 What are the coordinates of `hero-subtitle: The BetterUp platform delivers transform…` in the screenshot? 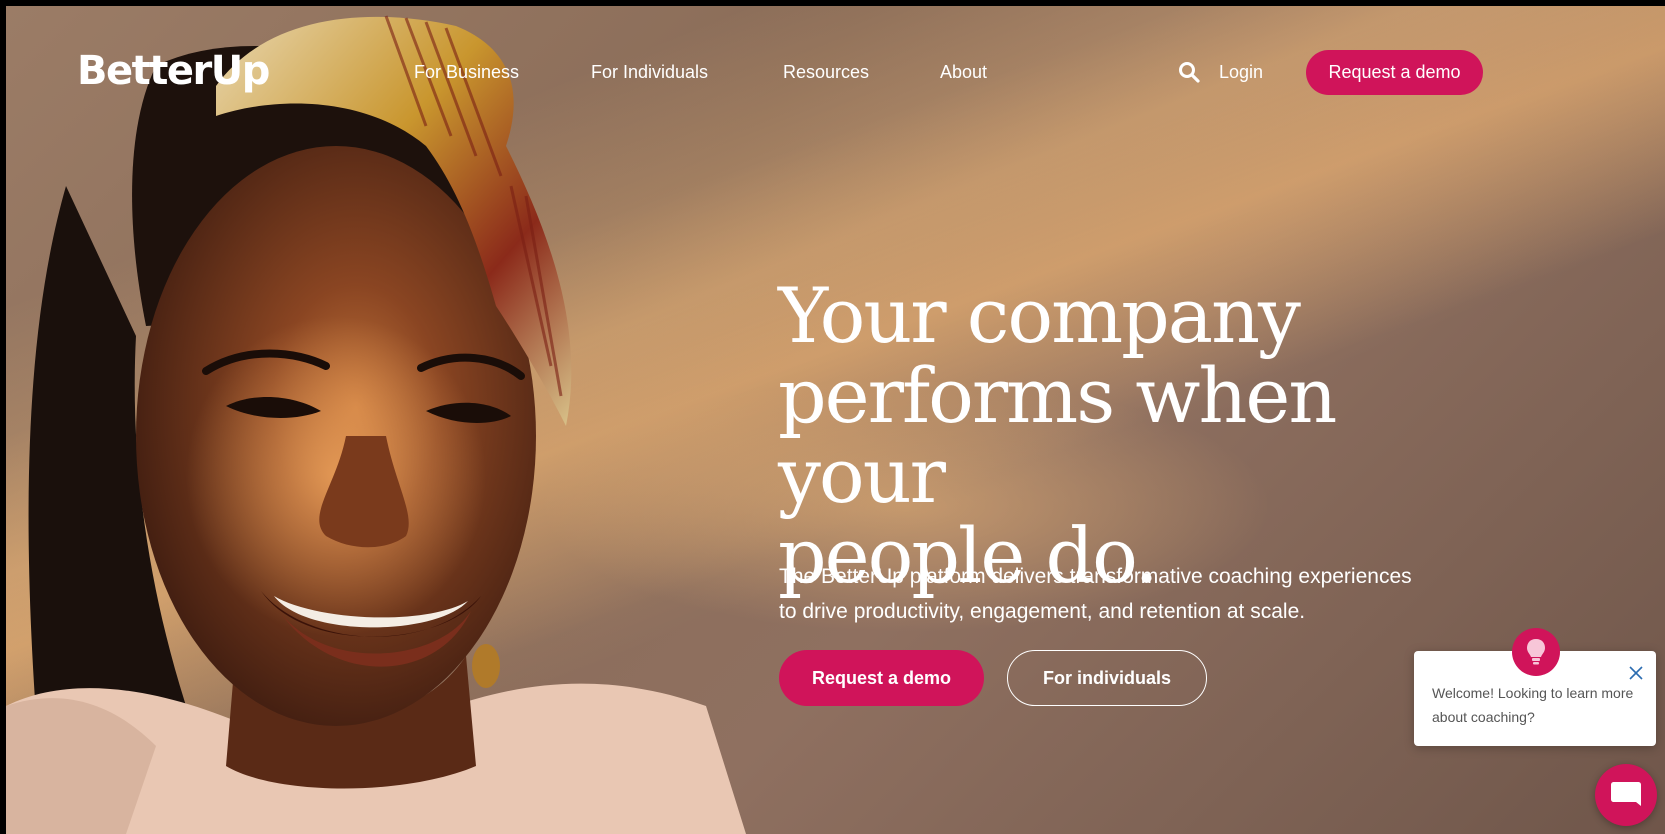 It's located at (1139, 594).